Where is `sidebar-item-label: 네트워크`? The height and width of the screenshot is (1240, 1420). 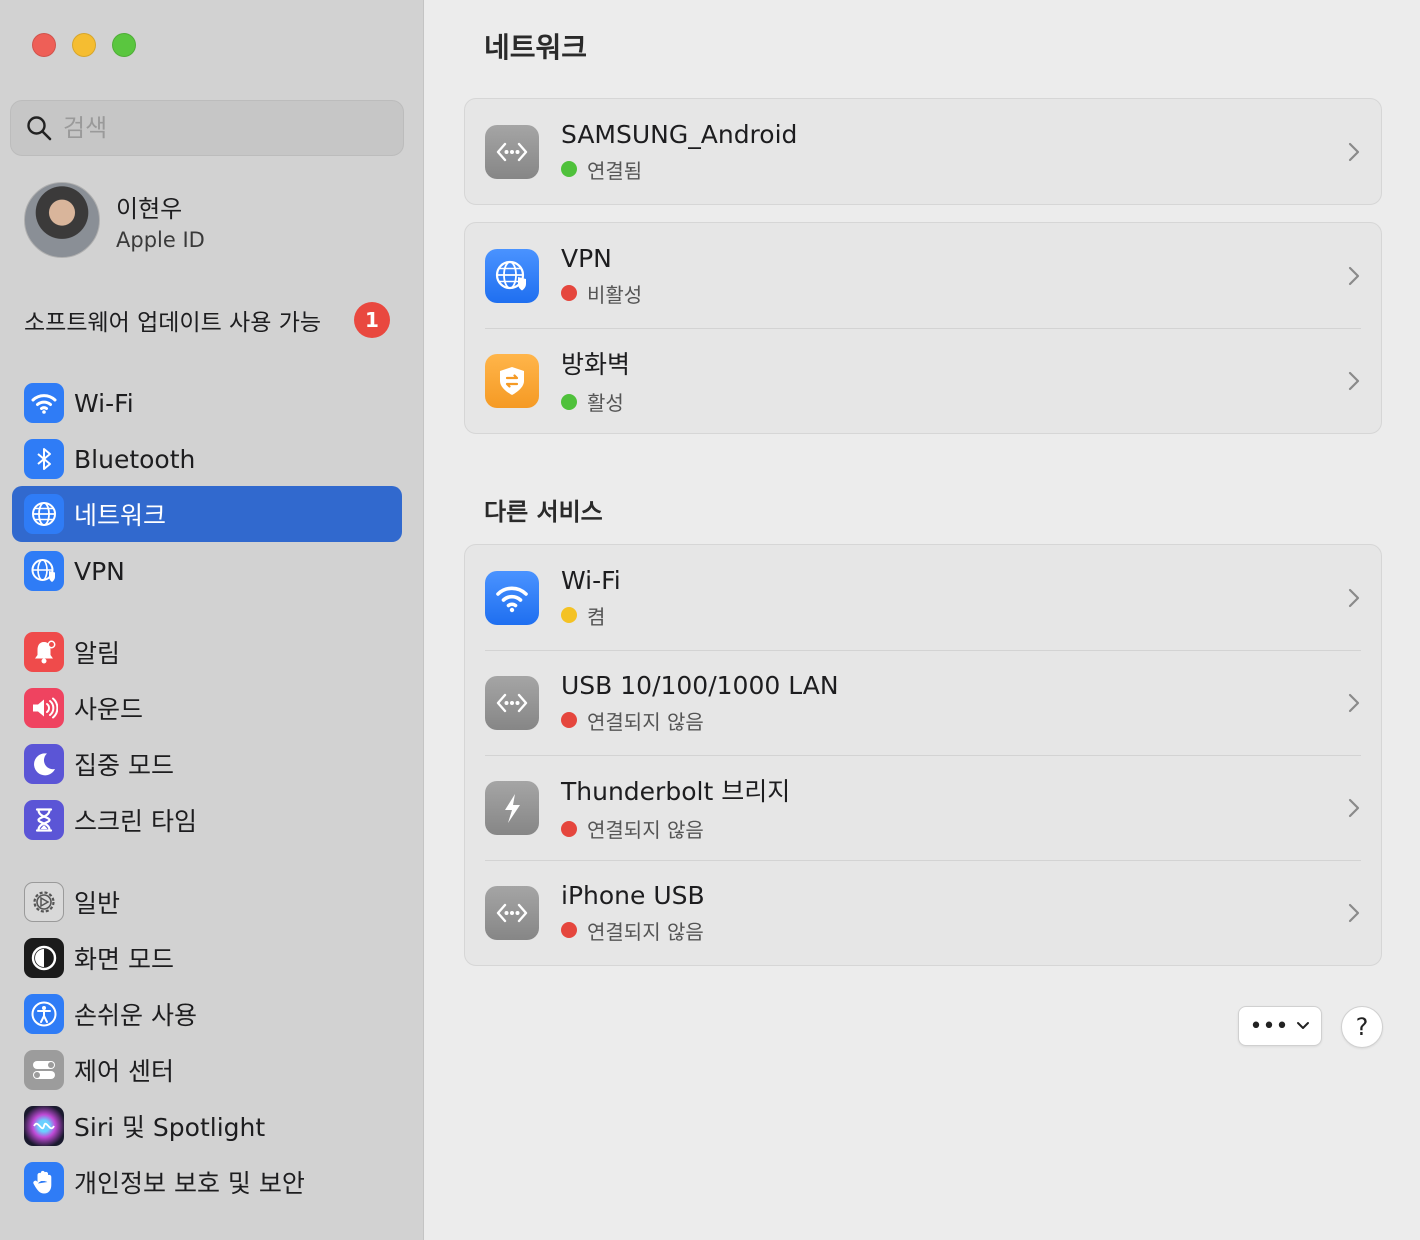 sidebar-item-label: 네트워크 is located at coordinates (120, 515).